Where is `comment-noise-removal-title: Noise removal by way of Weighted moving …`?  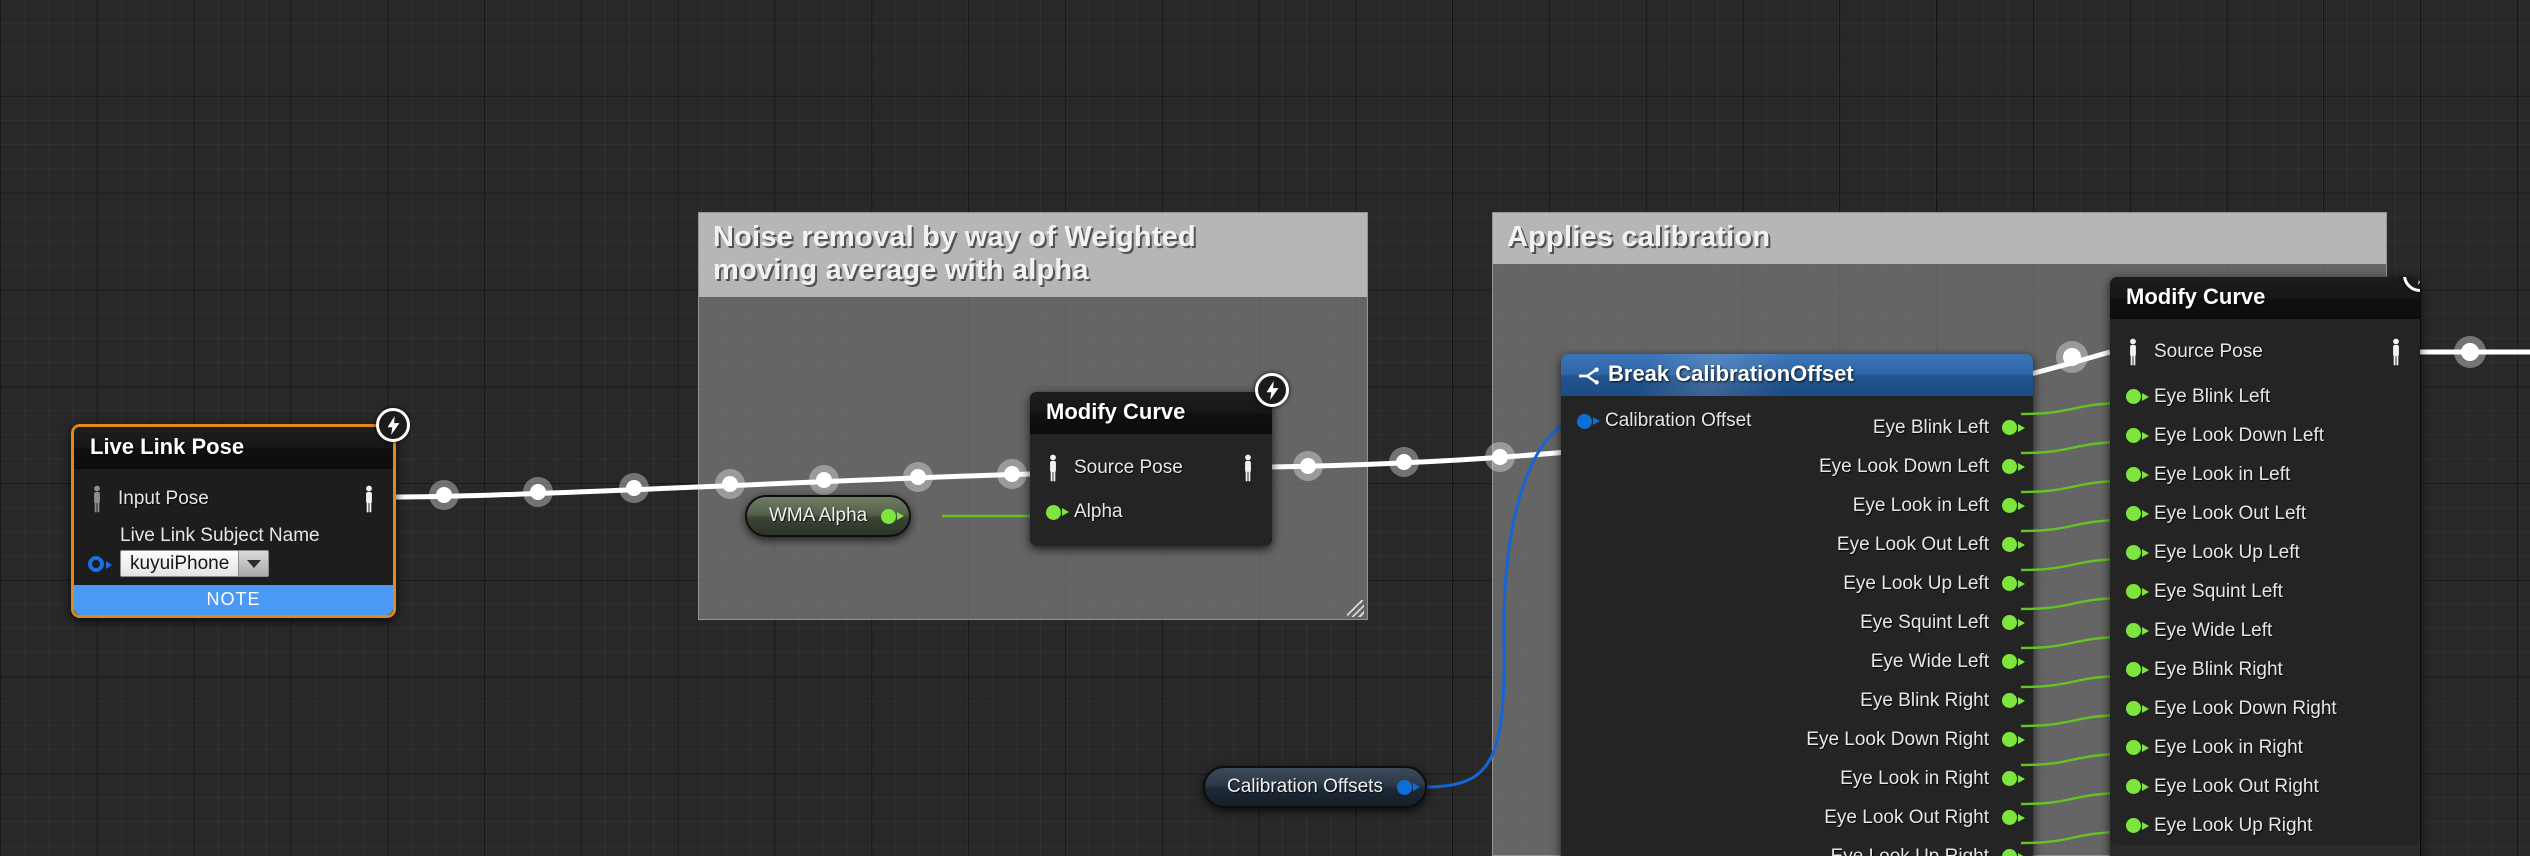 comment-noise-removal-title: Noise removal by way of Weighted moving … is located at coordinates (1033, 255).